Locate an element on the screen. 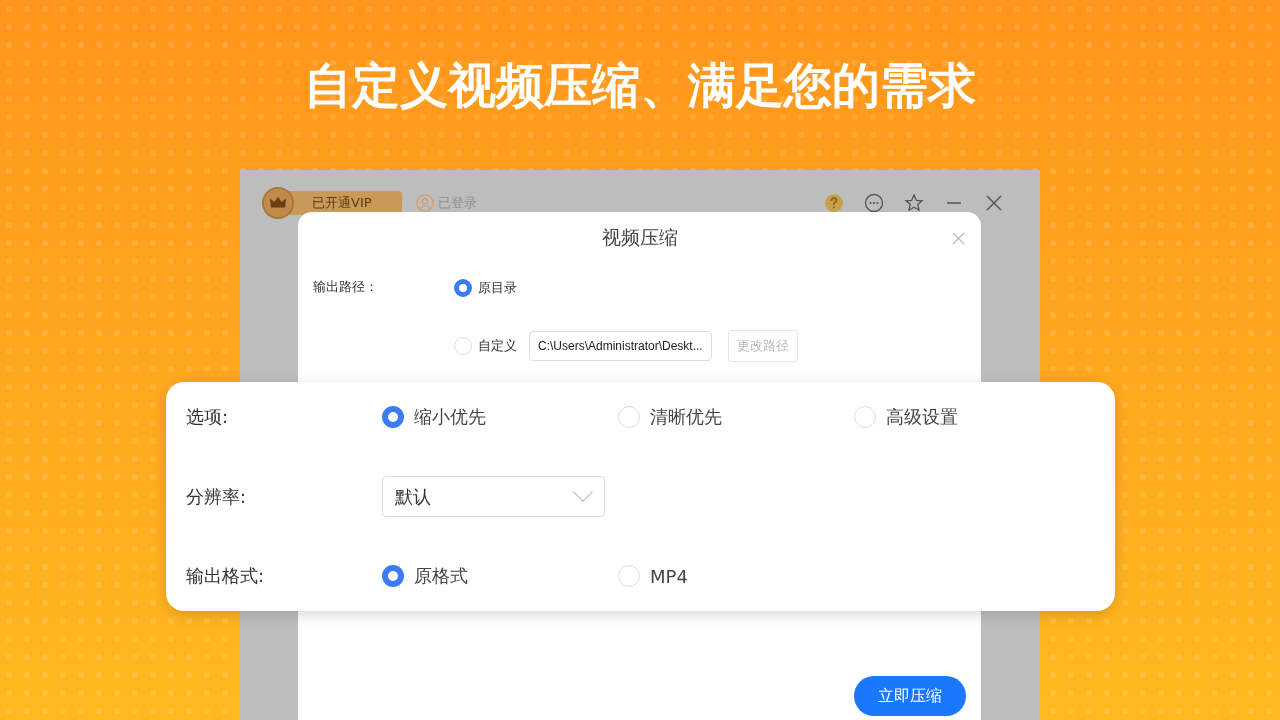 The width and height of the screenshot is (1280, 720). radio-label: MP4 is located at coordinates (669, 576).